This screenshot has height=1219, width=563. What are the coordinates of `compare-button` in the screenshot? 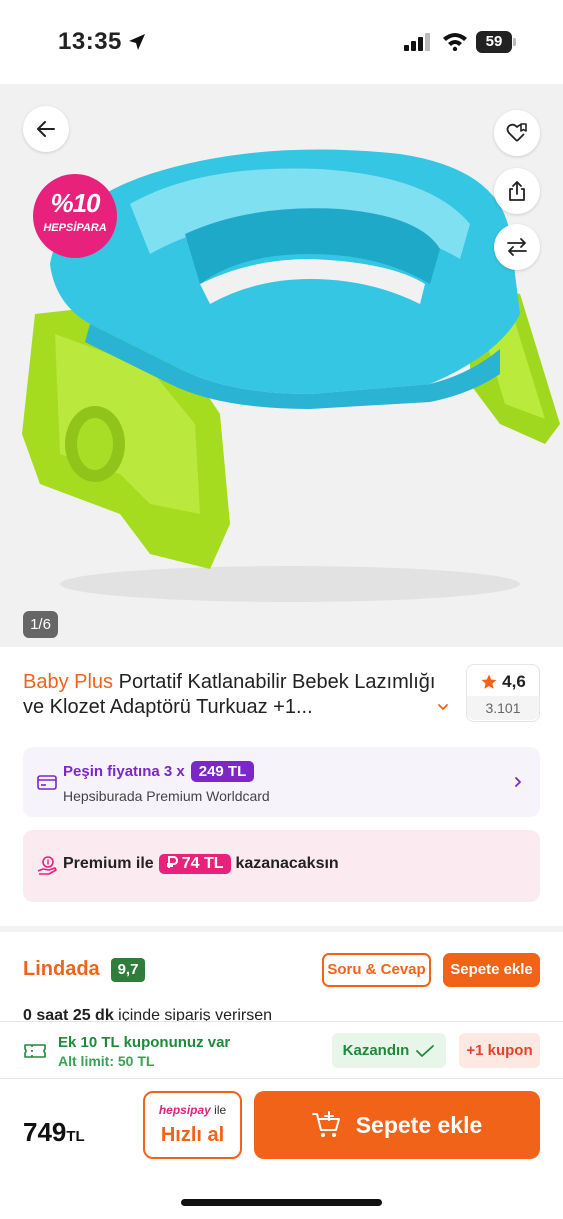 It's located at (517, 247).